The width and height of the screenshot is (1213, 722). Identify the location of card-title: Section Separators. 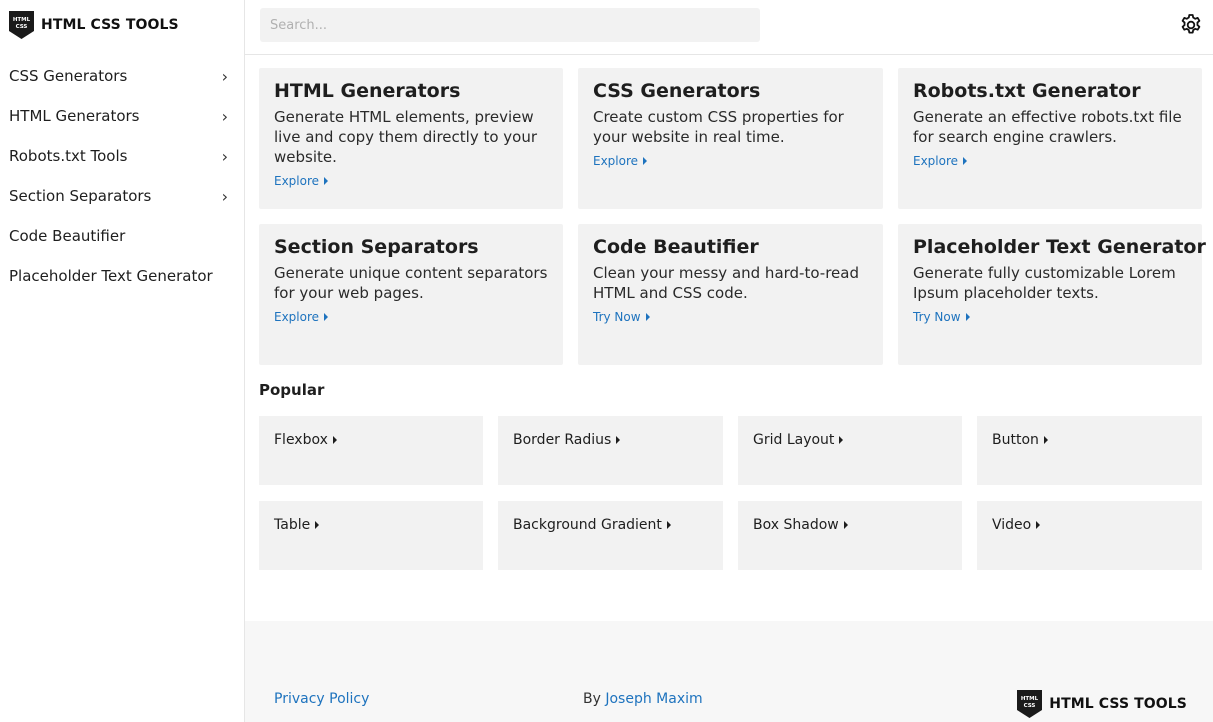
(376, 247).